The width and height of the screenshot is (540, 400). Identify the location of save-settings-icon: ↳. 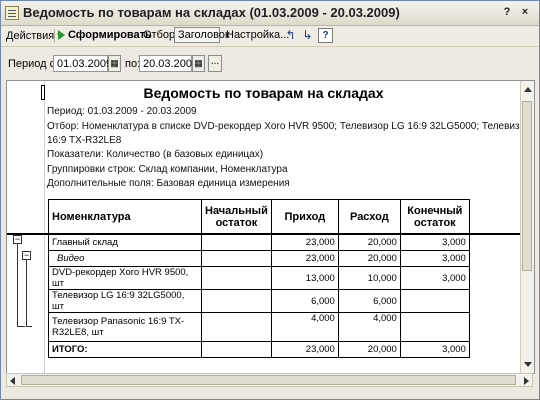
(307, 35).